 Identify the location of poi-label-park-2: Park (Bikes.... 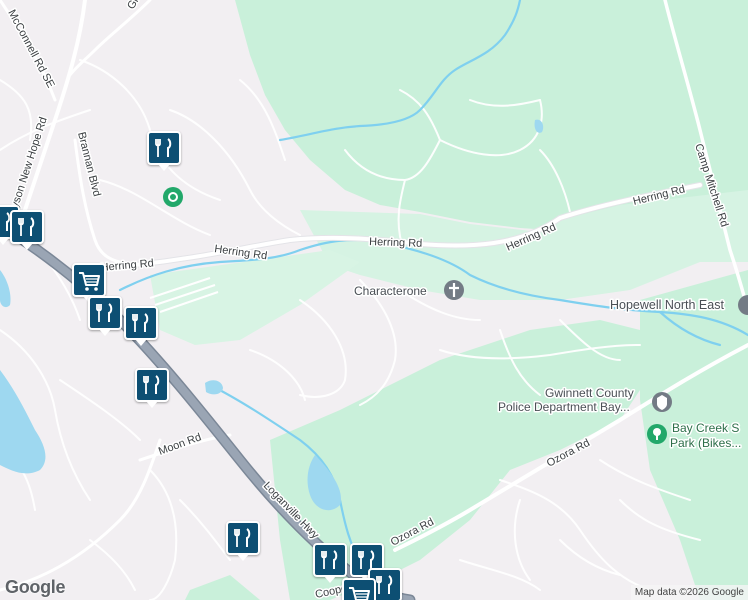
(706, 443).